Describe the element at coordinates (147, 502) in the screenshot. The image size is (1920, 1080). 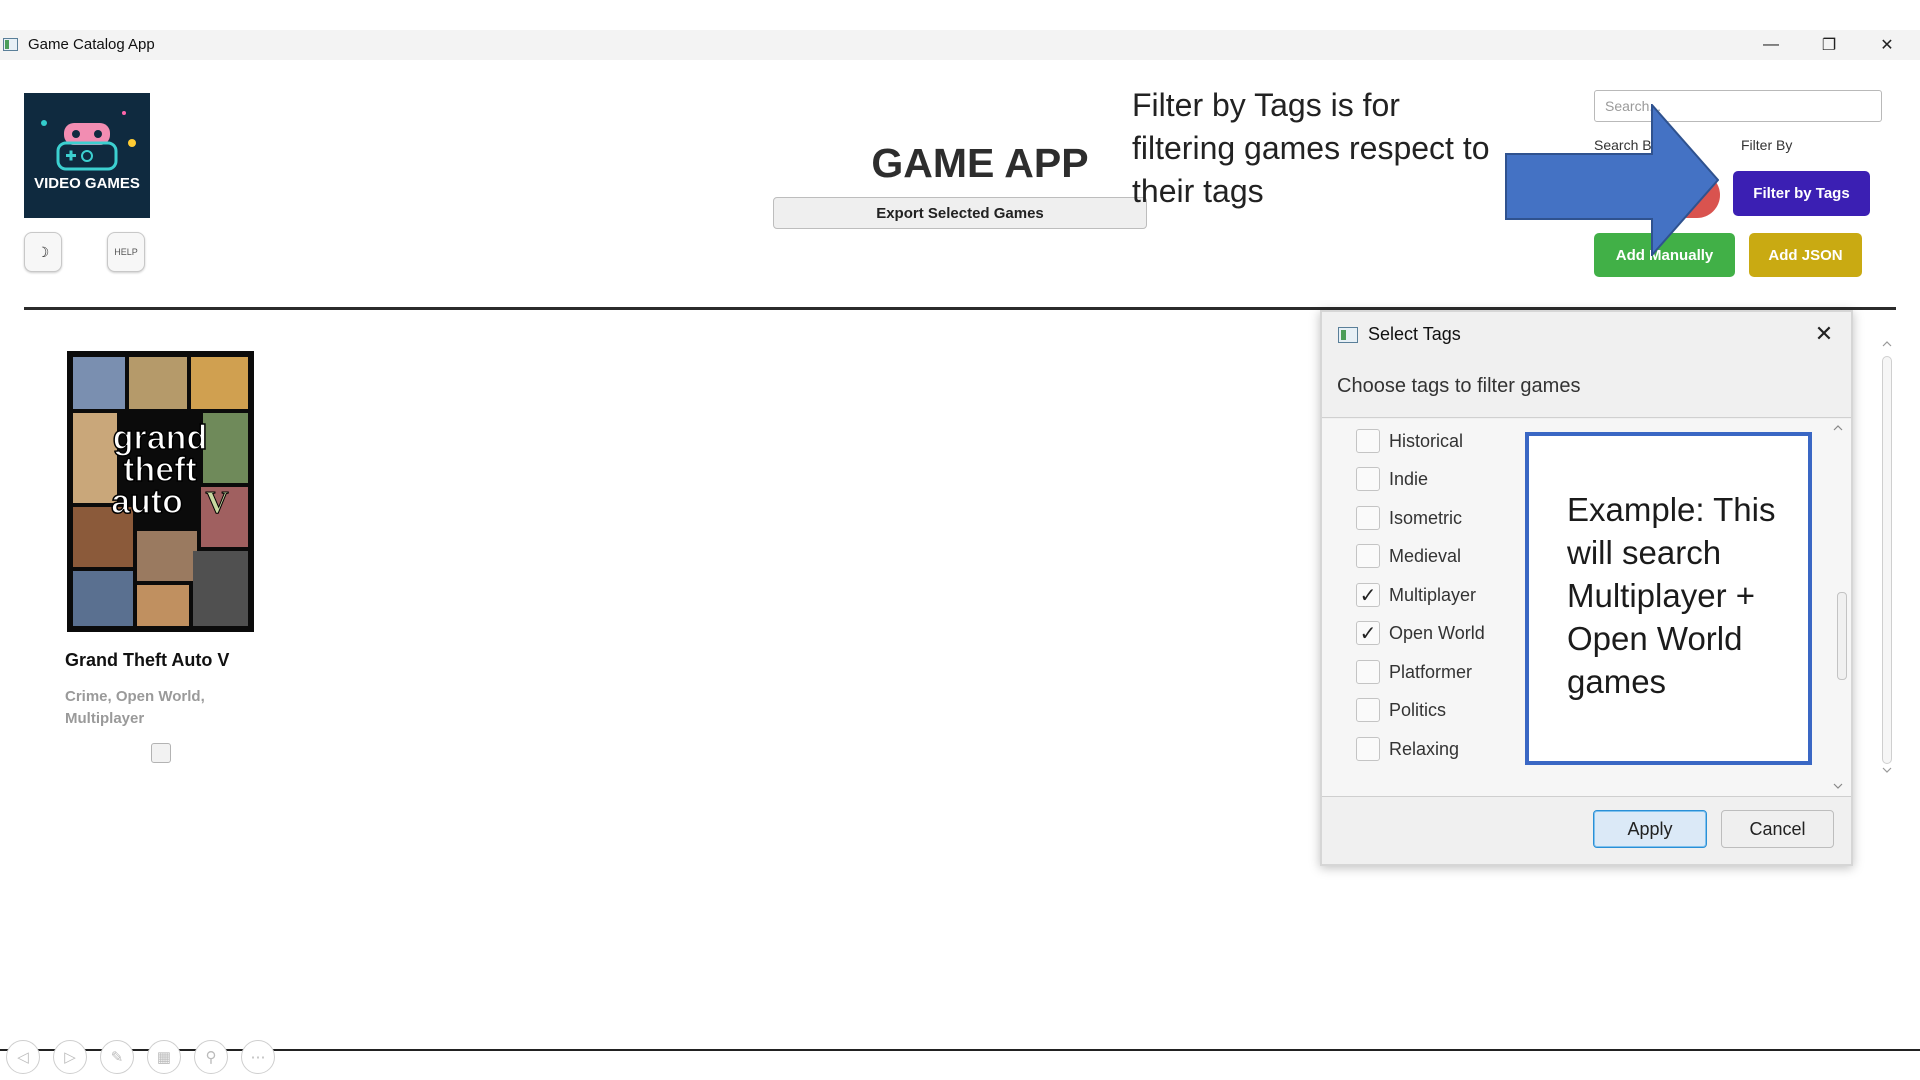
I see `svg-text: auto` at that location.